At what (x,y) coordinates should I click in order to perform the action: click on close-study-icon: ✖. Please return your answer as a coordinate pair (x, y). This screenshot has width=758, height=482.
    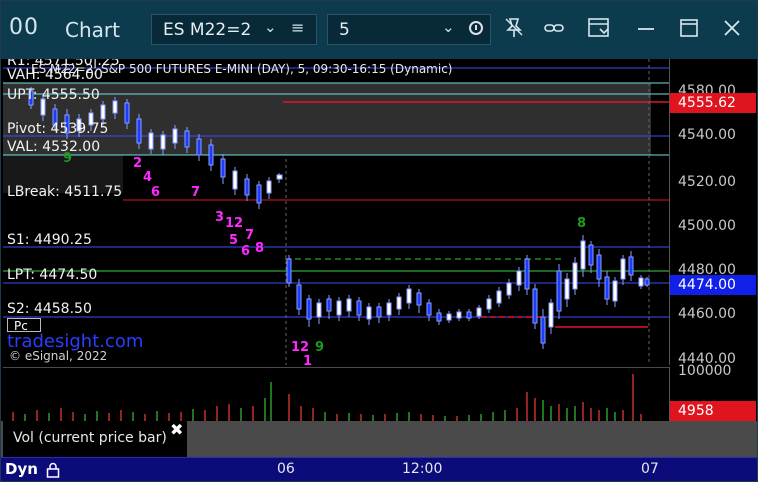
    Looking at the image, I should click on (176, 429).